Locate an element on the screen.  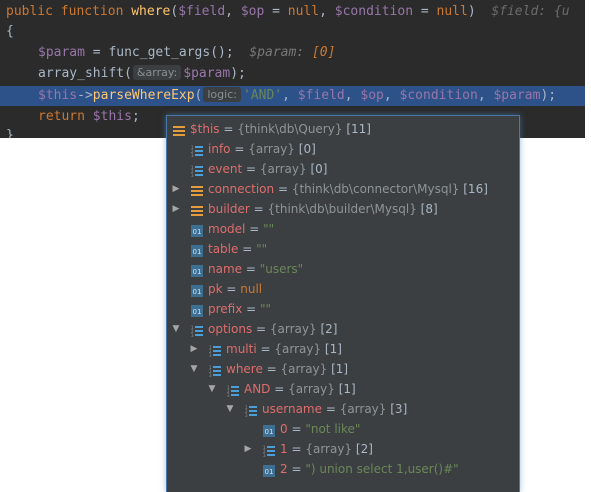
code-text: { is located at coordinates (10, 31).